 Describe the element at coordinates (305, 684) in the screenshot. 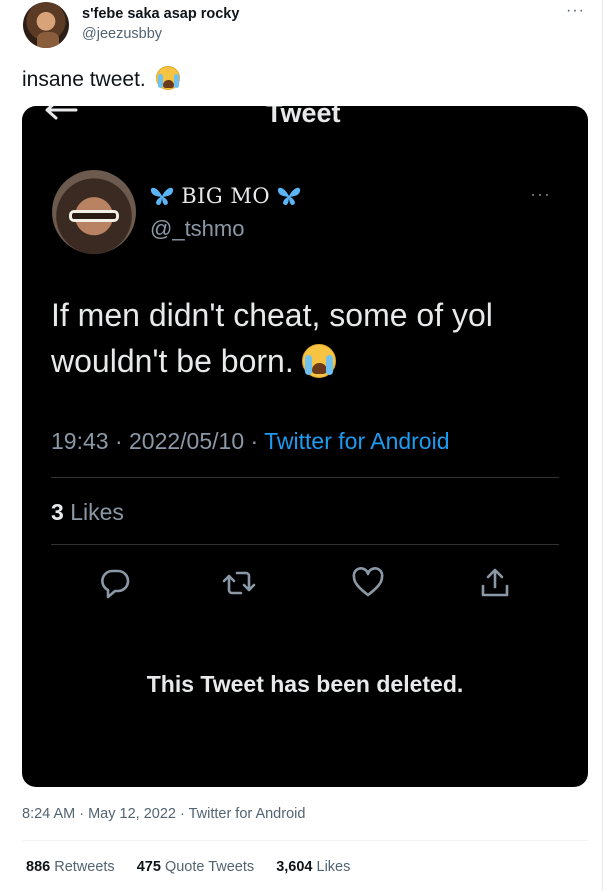

I see `deleted-notice: This Tweet has been deleted.` at that location.